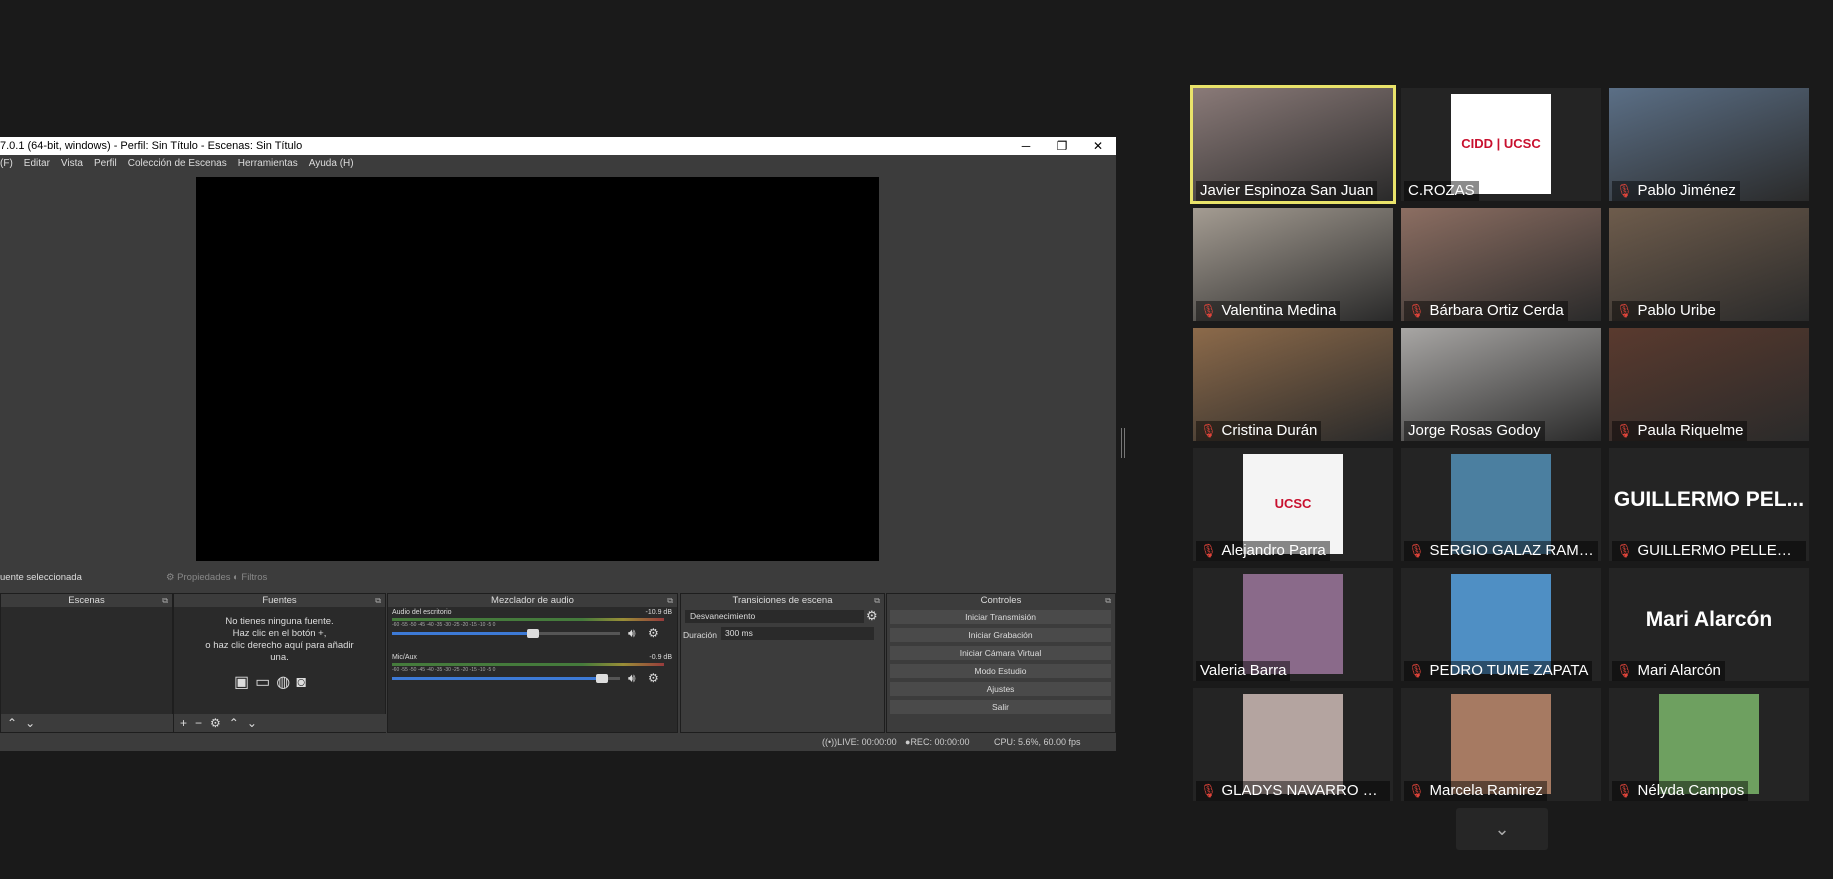 The height and width of the screenshot is (879, 1833). Describe the element at coordinates (250, 578) in the screenshot. I see `filters-button: ◐ Filtros` at that location.